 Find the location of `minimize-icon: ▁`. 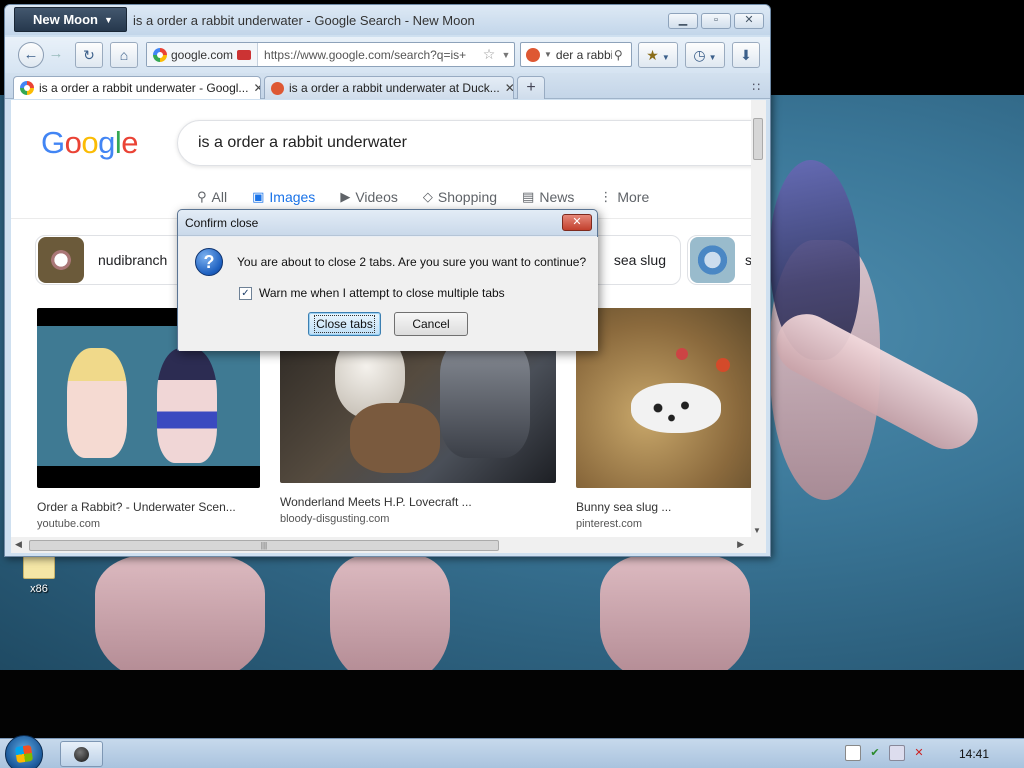

minimize-icon: ▁ is located at coordinates (683, 20).